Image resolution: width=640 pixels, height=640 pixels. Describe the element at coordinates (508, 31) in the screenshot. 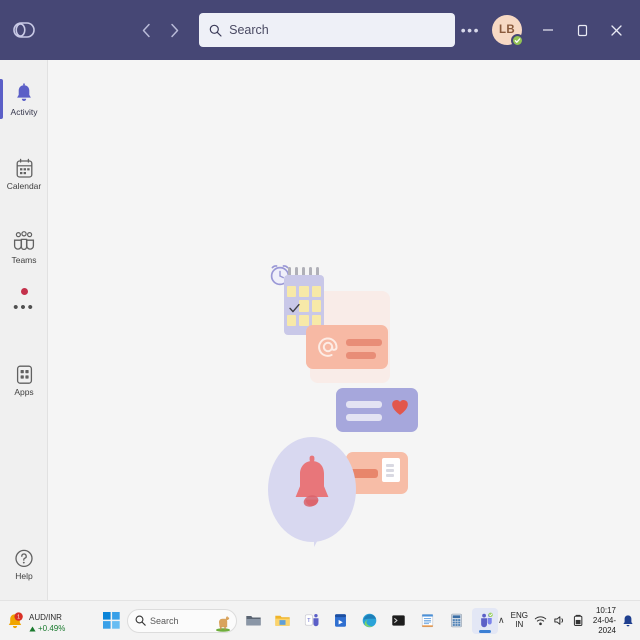

I see `avatar: LB` at that location.